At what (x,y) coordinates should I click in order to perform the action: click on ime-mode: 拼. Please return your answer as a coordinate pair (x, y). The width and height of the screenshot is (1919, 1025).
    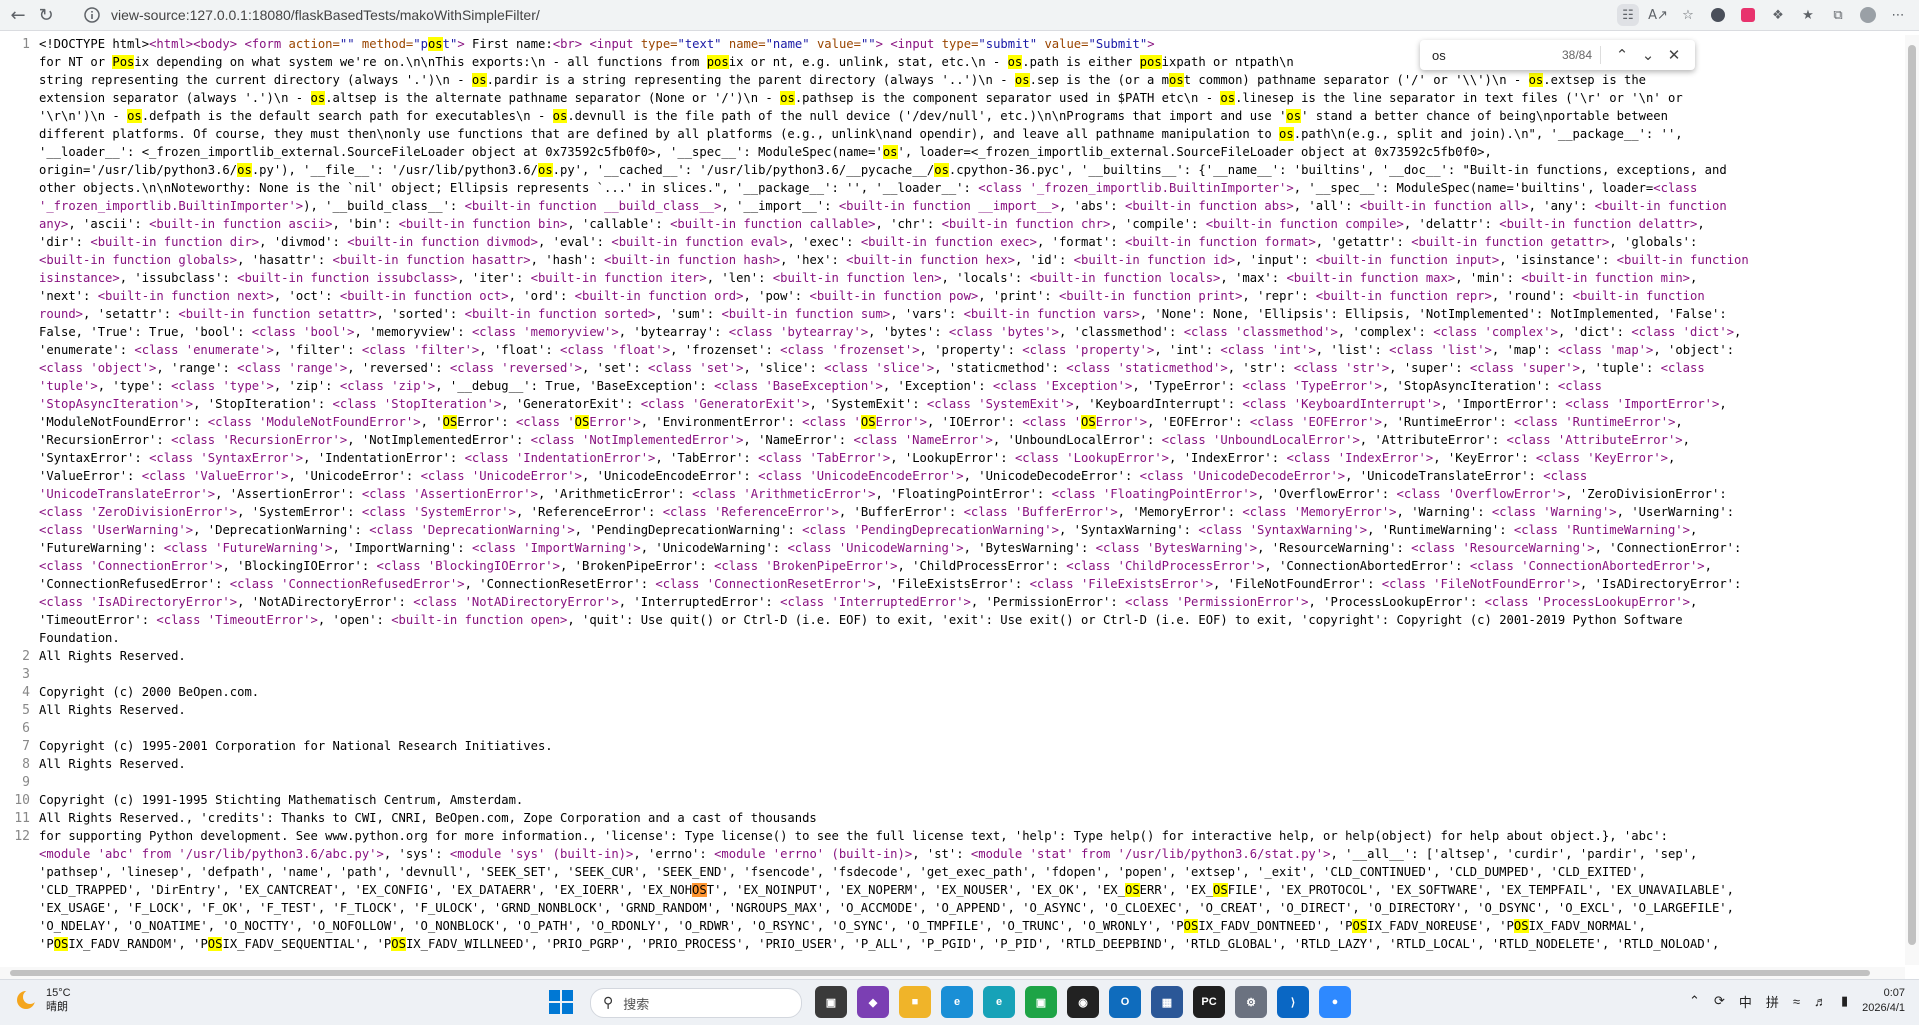
    Looking at the image, I should click on (1772, 1001).